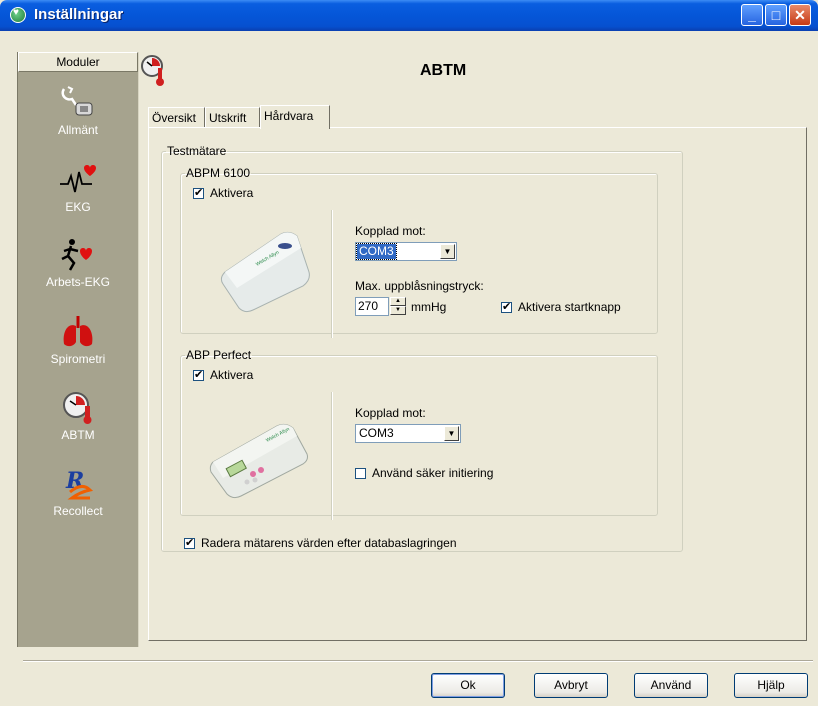  I want to click on abpm-startbutton-checkbox: Aktivera startknapp, so click(561, 307).